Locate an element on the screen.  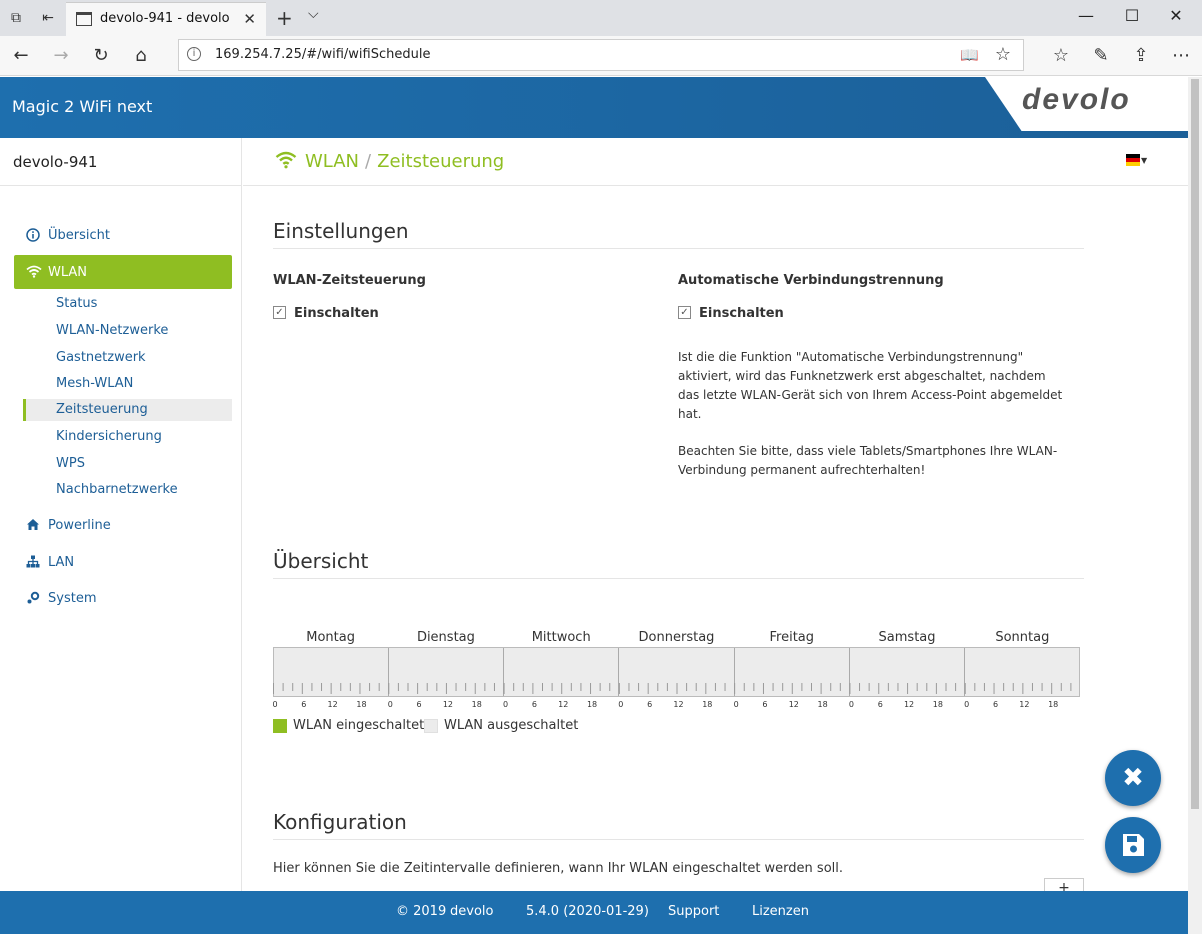
language-dropdown-caret-icon: ▼ is located at coordinates (1144, 160).